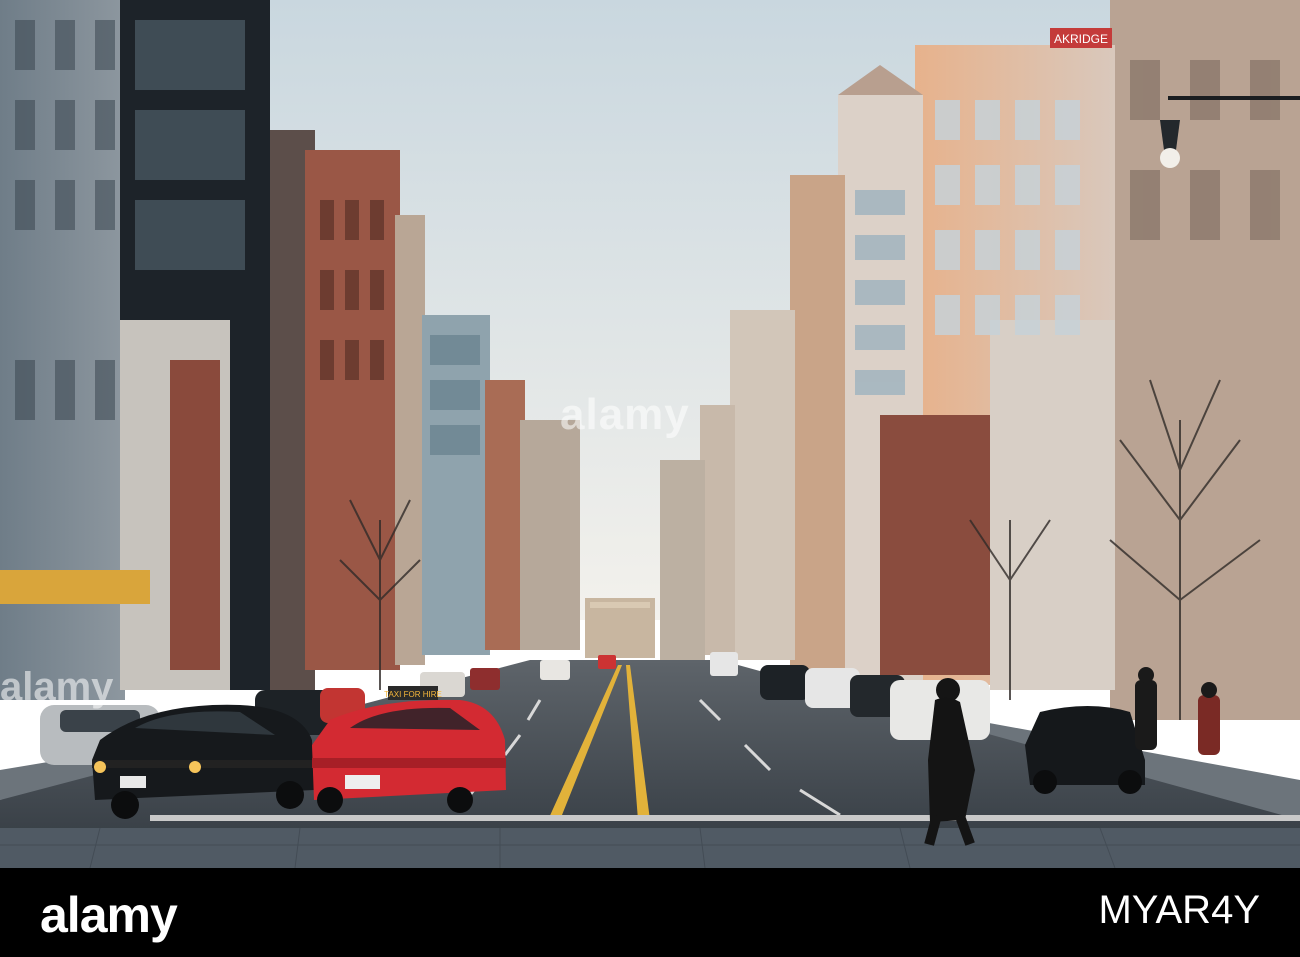 The height and width of the screenshot is (957, 1300). What do you see at coordinates (625, 414) in the screenshot?
I see `watermark-center: alamy` at bounding box center [625, 414].